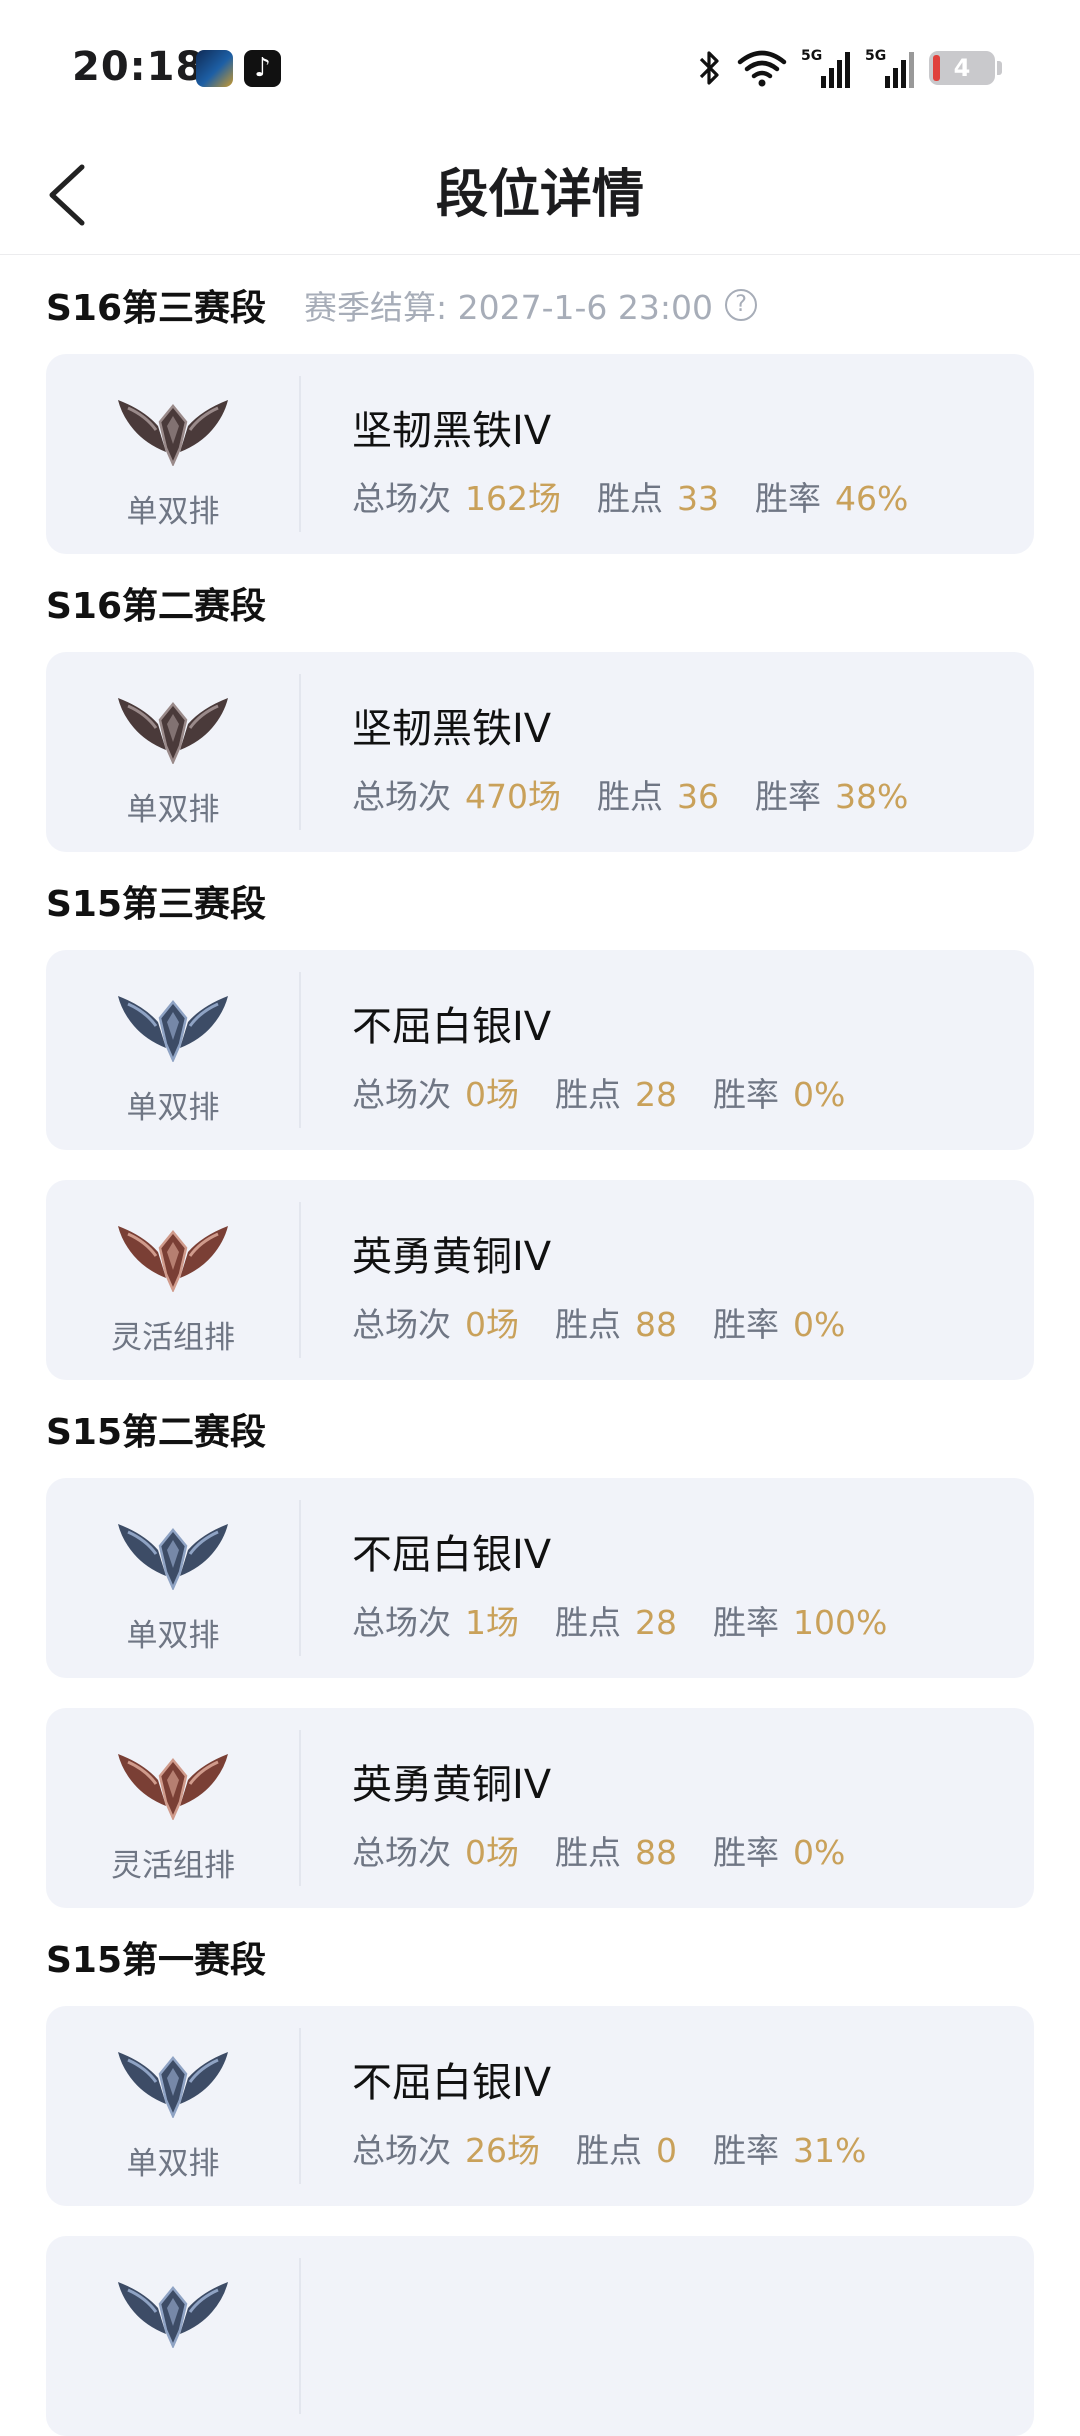  I want to click on points-value: 33, so click(698, 498).